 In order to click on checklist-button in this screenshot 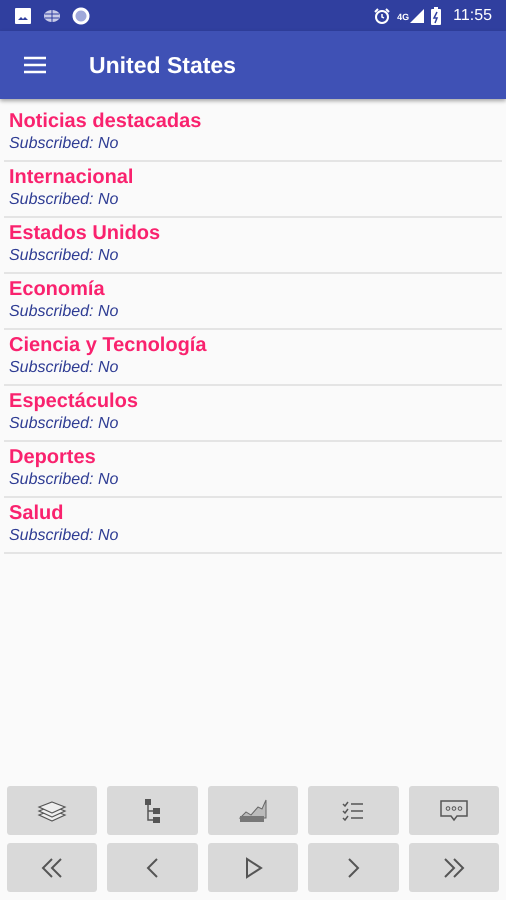, I will do `click(353, 810)`.